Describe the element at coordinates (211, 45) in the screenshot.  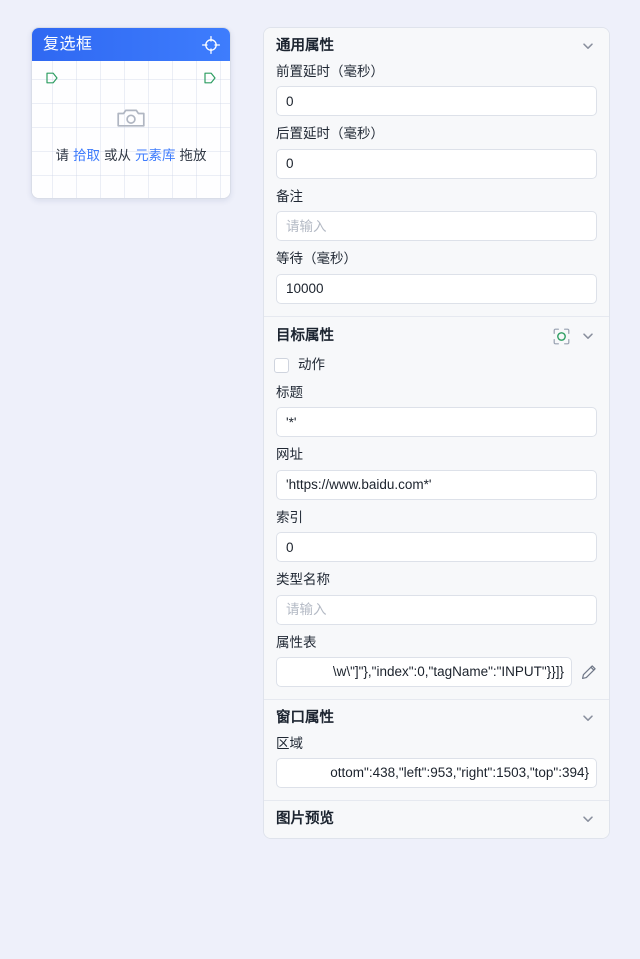
I see `crosshair-target-icon` at that location.